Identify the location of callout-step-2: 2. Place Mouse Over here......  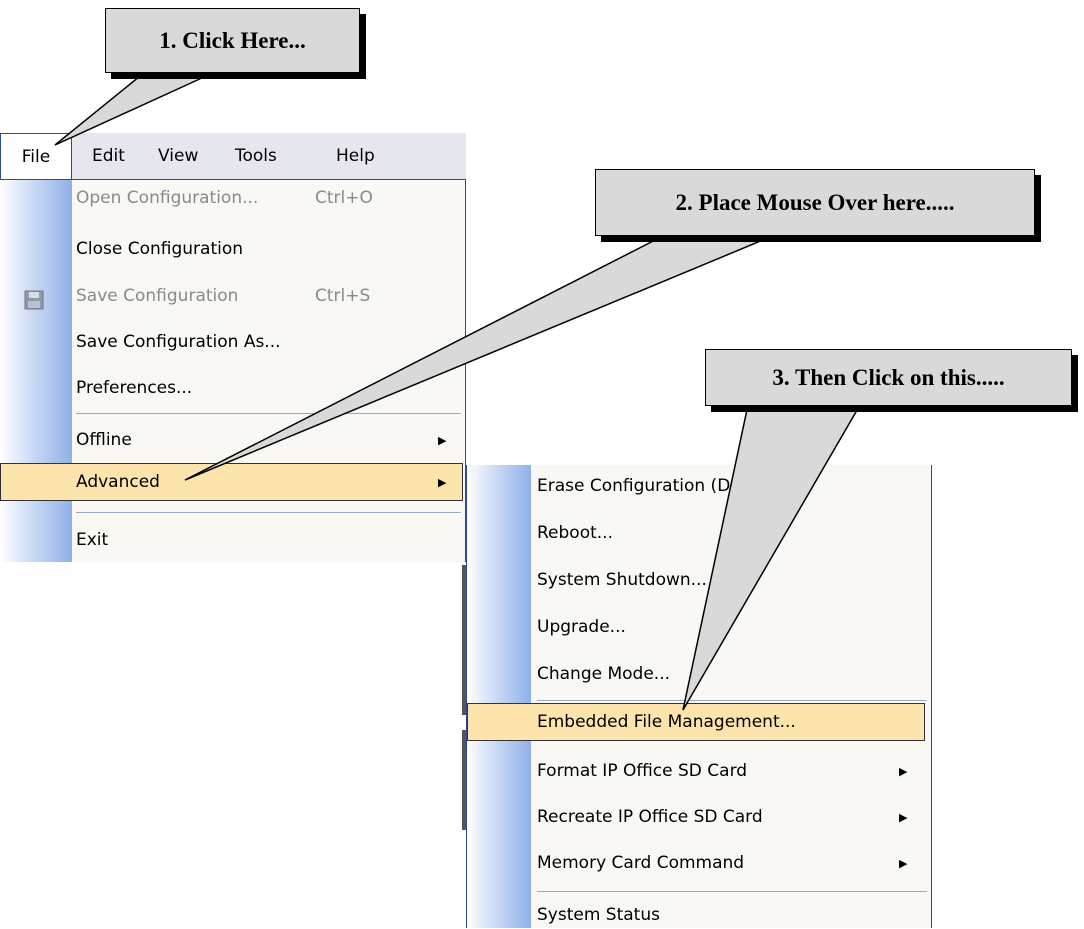
(815, 202).